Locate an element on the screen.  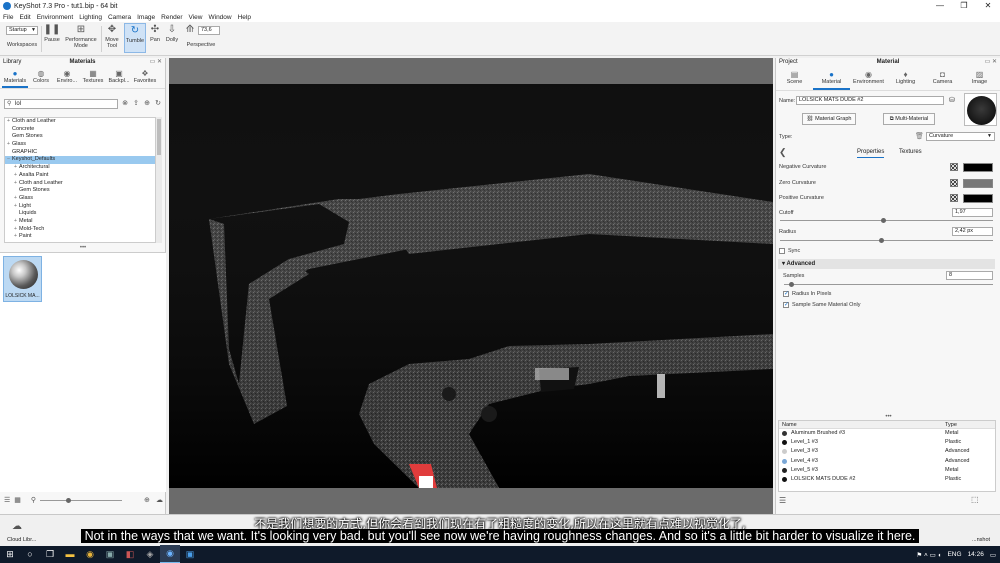
import-icon: ⊕ is located at coordinates (147, 104).